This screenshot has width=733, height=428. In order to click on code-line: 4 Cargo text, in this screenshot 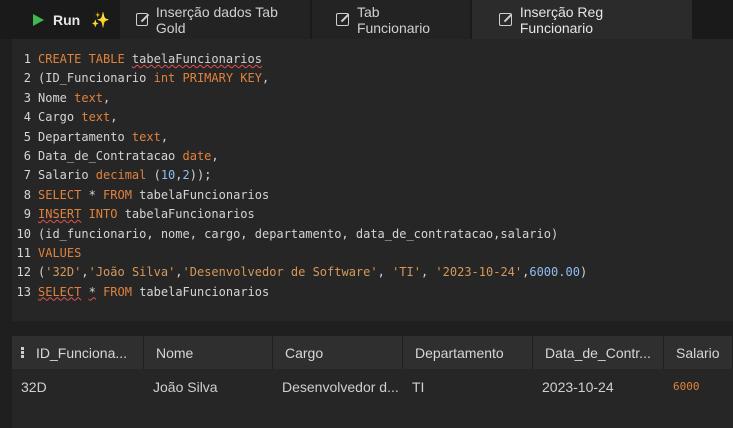, I will do `click(372, 117)`.